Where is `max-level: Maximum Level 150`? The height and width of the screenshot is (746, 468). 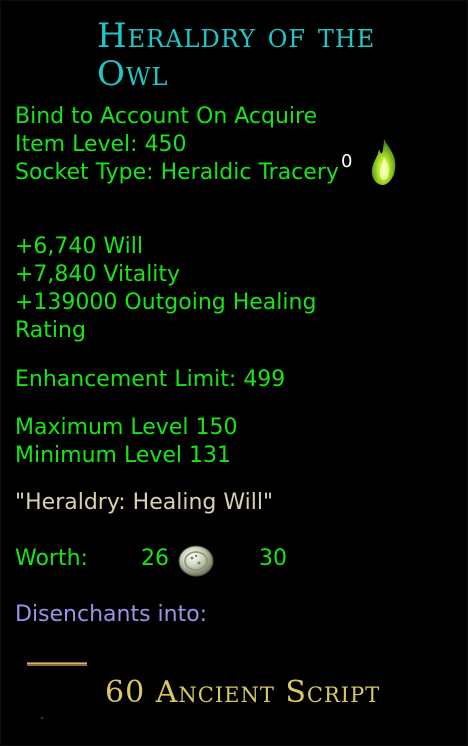
max-level: Maximum Level 150 is located at coordinates (126, 427).